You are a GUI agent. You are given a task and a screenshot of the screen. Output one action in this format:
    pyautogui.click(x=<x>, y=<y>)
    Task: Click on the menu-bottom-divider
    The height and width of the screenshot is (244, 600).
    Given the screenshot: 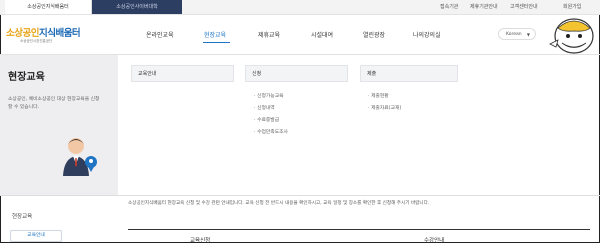 What is the action you would take?
    pyautogui.click(x=300, y=195)
    